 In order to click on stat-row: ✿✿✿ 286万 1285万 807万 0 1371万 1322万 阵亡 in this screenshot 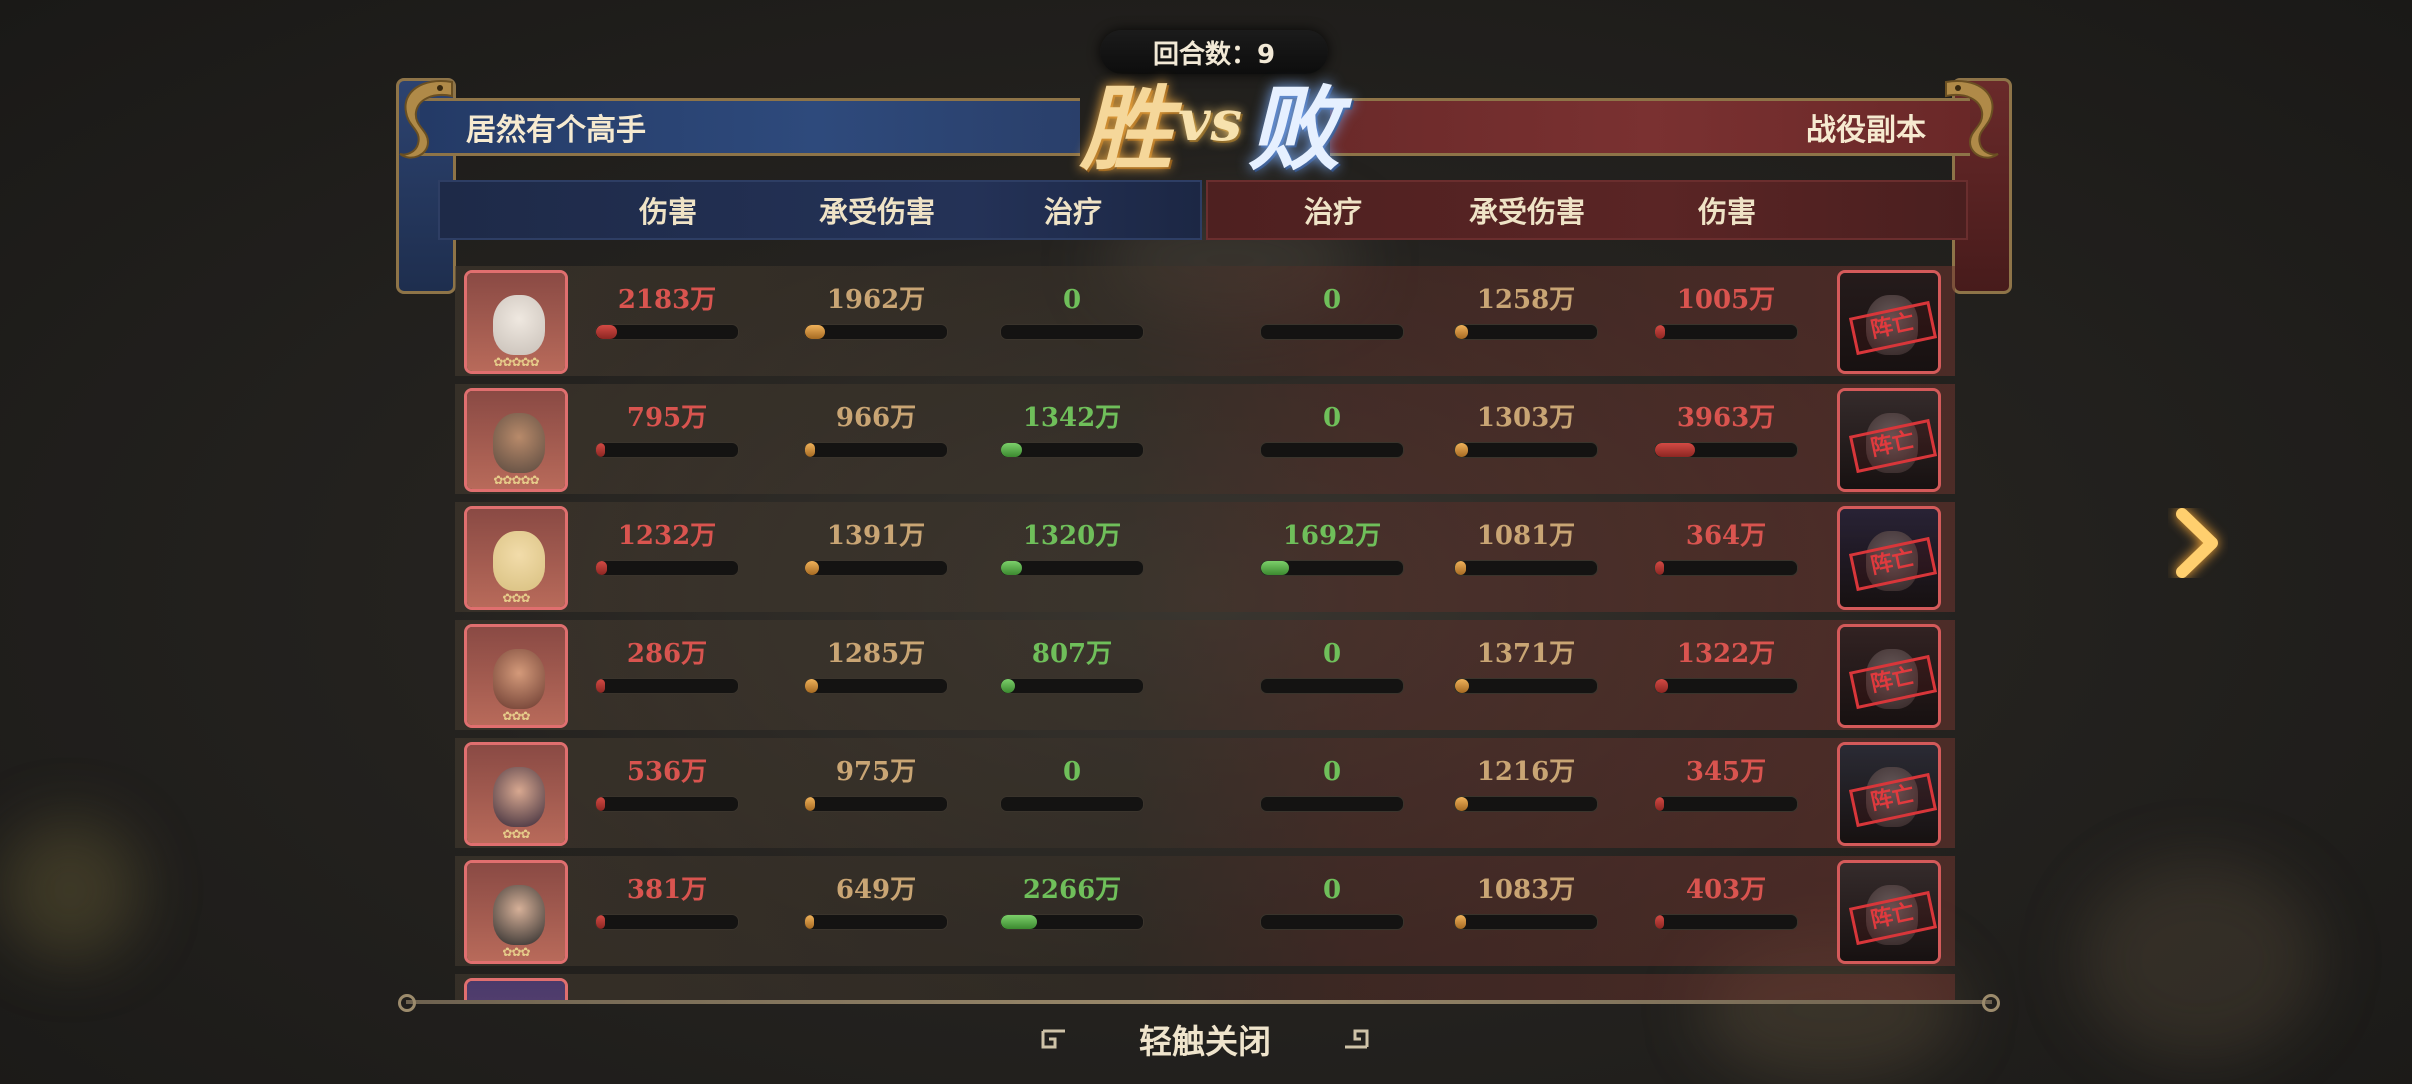, I will do `click(1205, 675)`.